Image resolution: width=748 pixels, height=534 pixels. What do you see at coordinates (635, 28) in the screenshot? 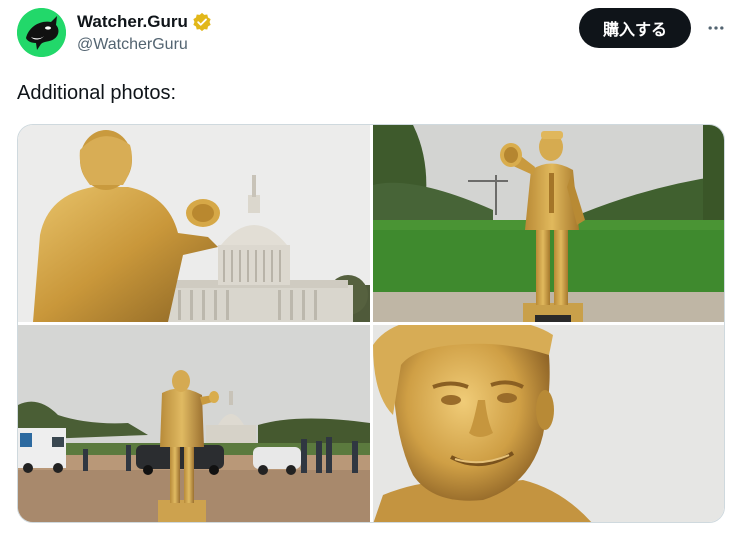
I see `buy-button: 購入する` at bounding box center [635, 28].